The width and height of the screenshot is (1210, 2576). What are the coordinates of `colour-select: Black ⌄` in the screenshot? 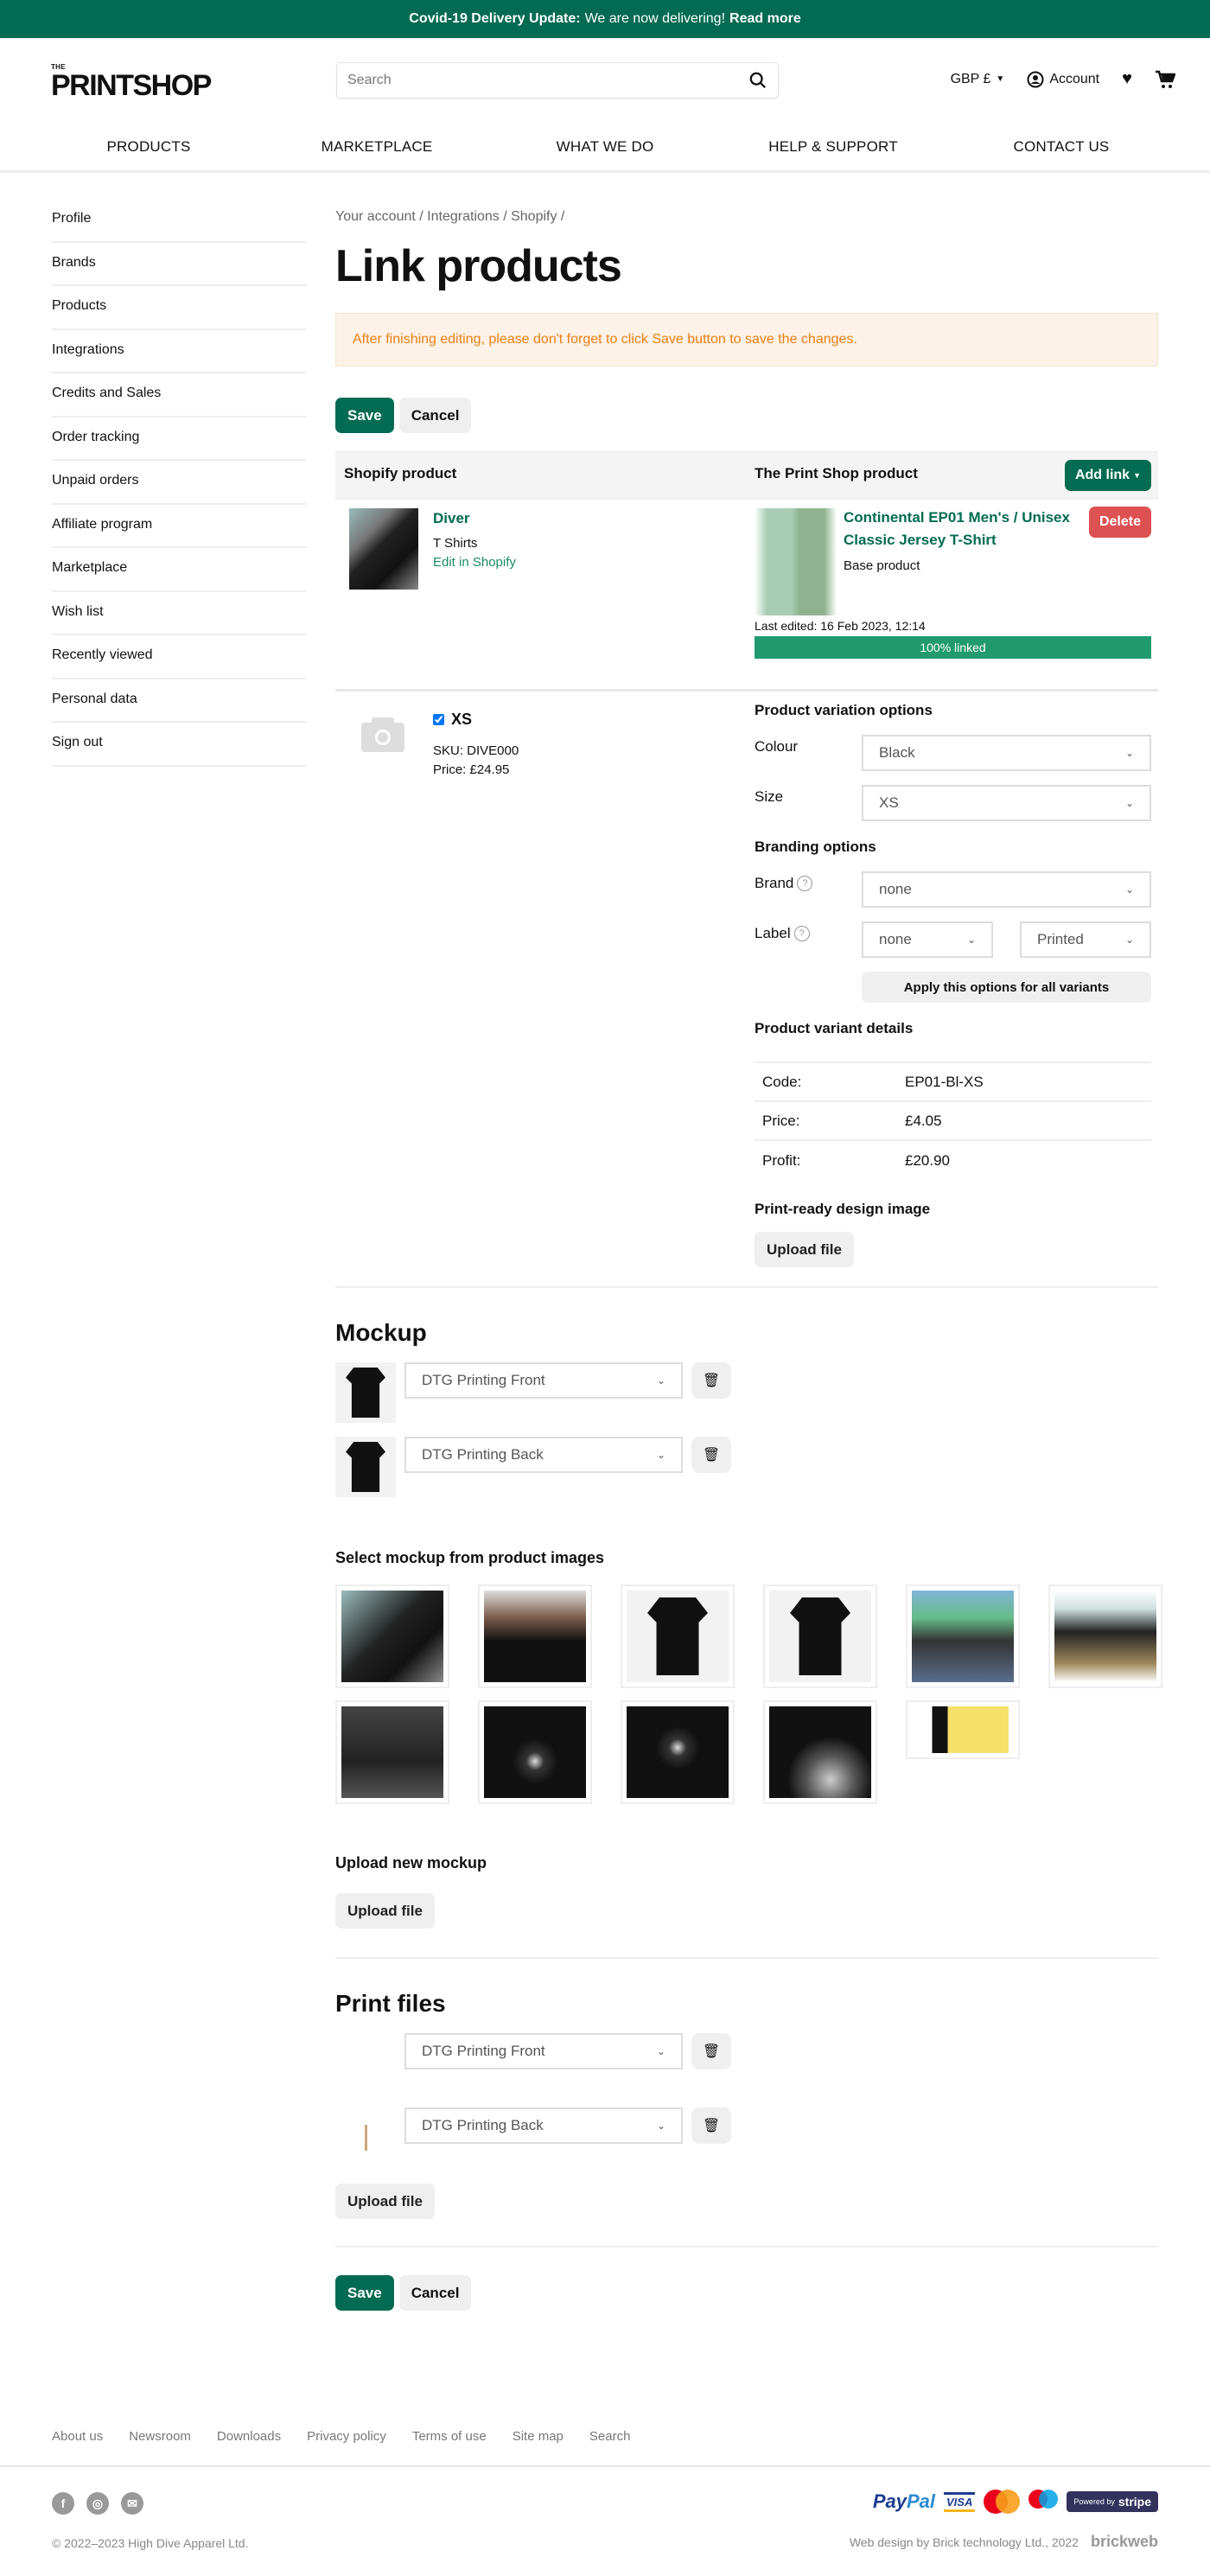 It's located at (1006, 753).